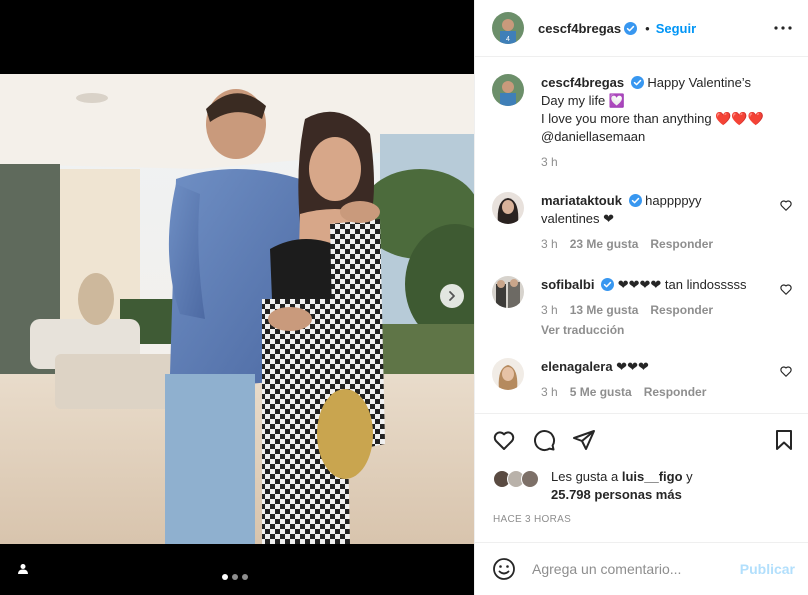 Image resolution: width=808 pixels, height=595 pixels. I want to click on author-avatar: 4, so click(508, 28).